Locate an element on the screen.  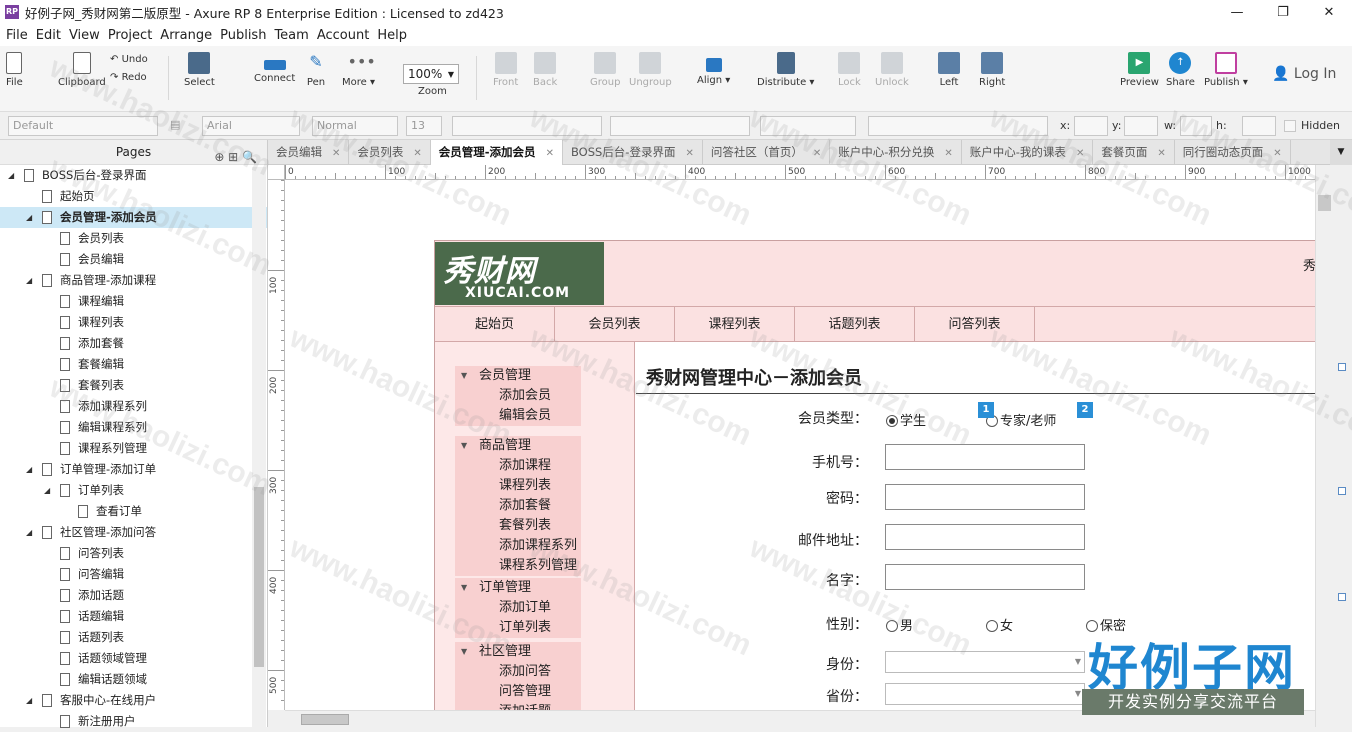
side-item: 添加课程 is located at coordinates (518, 466).